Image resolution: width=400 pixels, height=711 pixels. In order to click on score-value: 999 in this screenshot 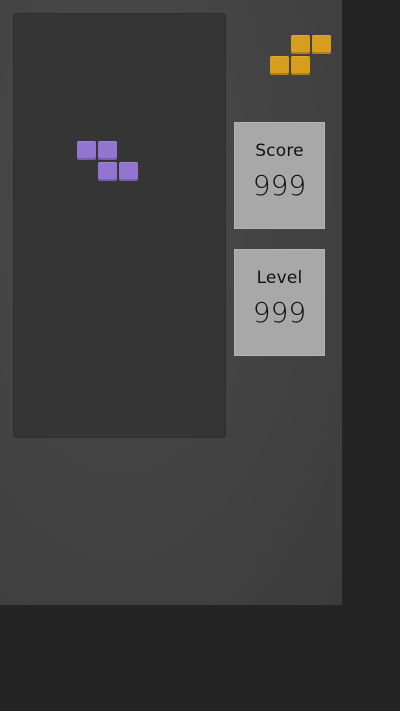, I will do `click(279, 185)`.